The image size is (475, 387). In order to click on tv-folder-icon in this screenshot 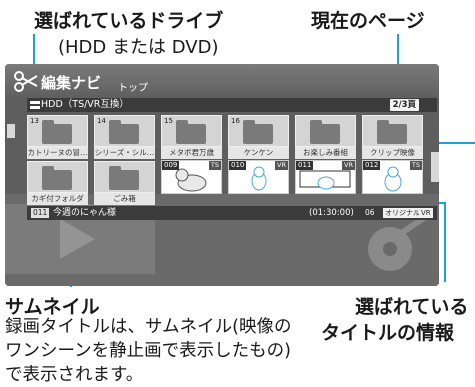, I will do `click(325, 132)`.